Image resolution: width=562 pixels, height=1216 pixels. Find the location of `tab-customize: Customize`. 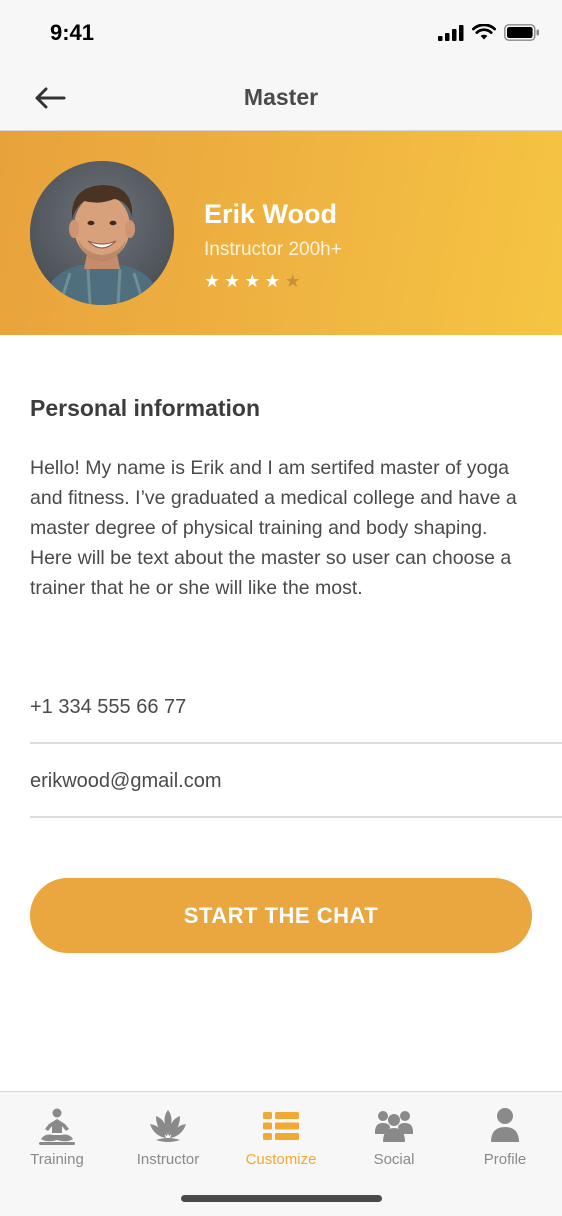

tab-customize: Customize is located at coordinates (281, 1138).